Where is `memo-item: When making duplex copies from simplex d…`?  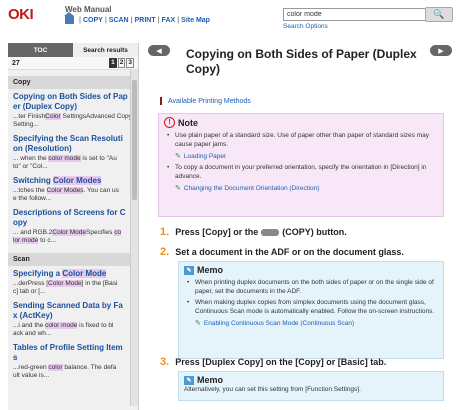 memo-item: When making duplex copies from simplex d… is located at coordinates (309, 307).